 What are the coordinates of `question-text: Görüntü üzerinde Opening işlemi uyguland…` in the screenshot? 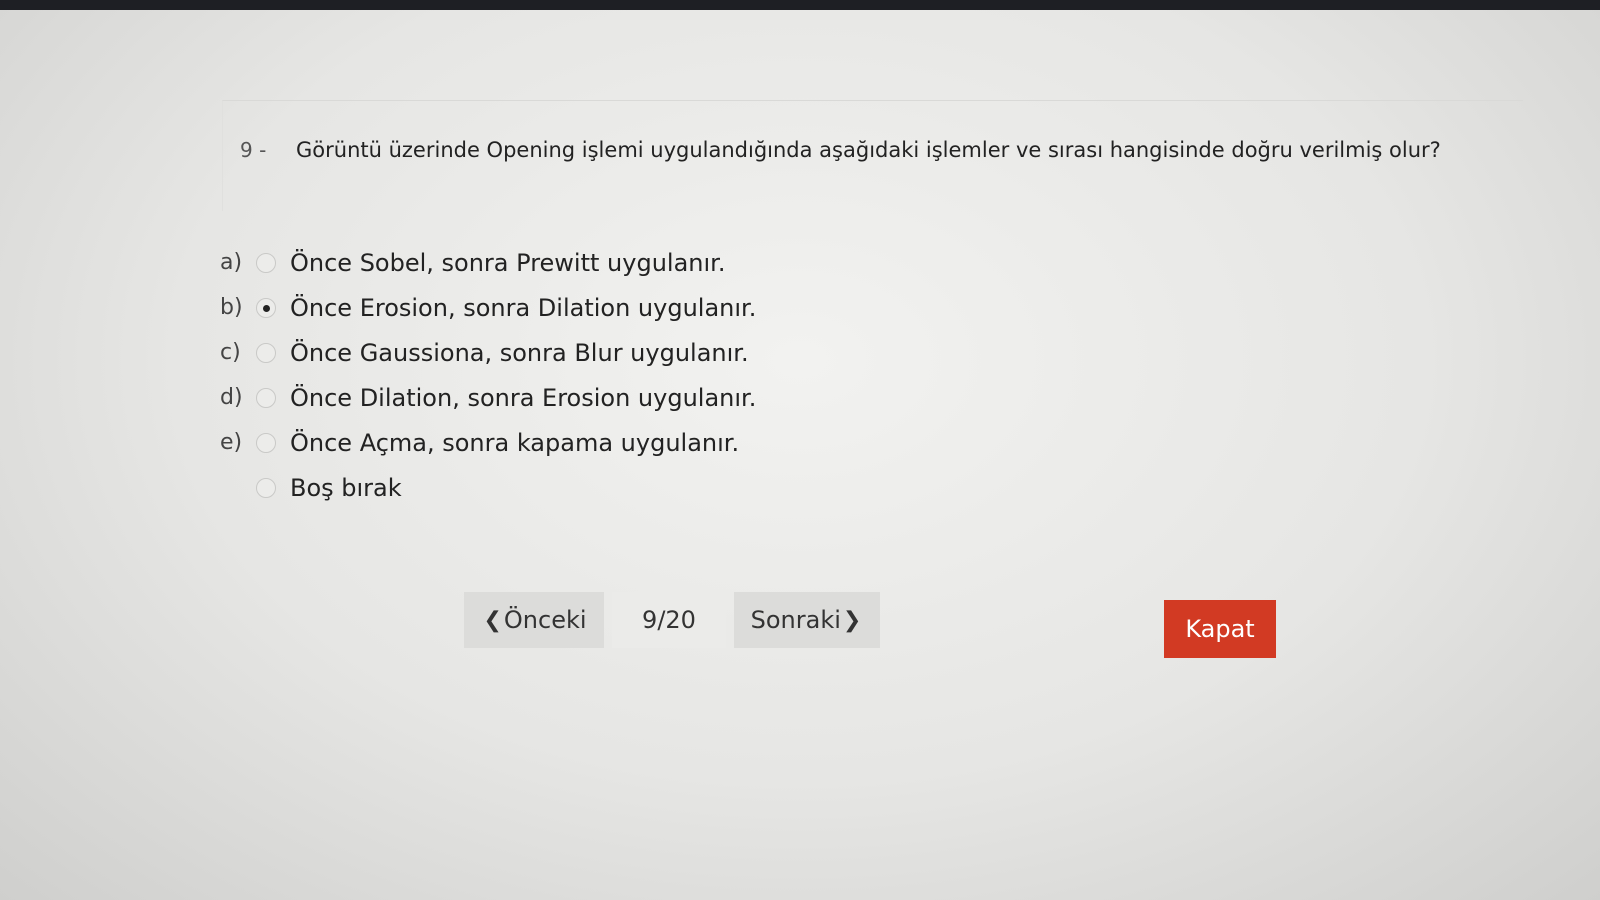 It's located at (868, 150).